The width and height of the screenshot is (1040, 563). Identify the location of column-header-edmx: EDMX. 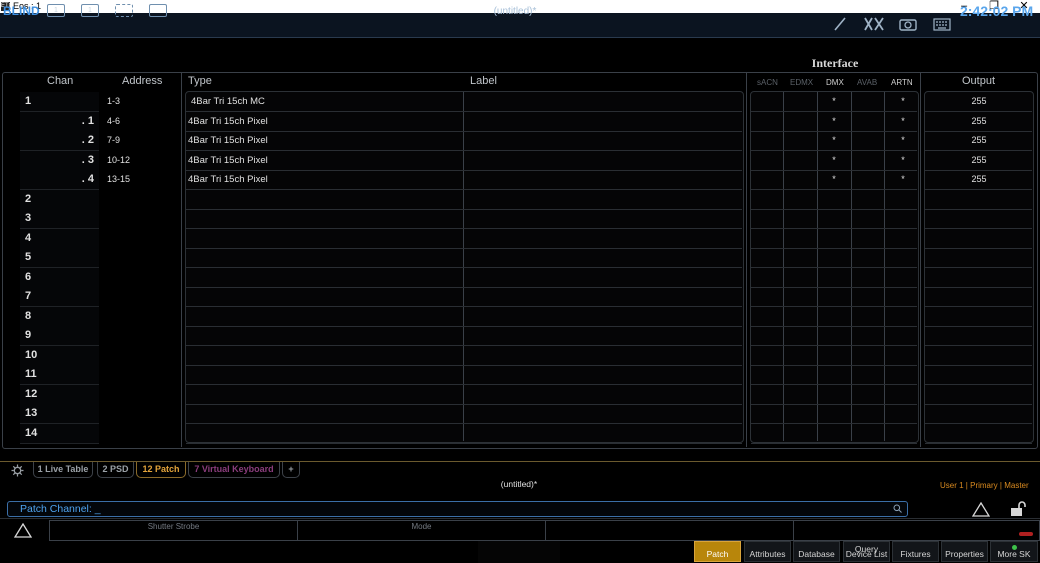
(801, 82).